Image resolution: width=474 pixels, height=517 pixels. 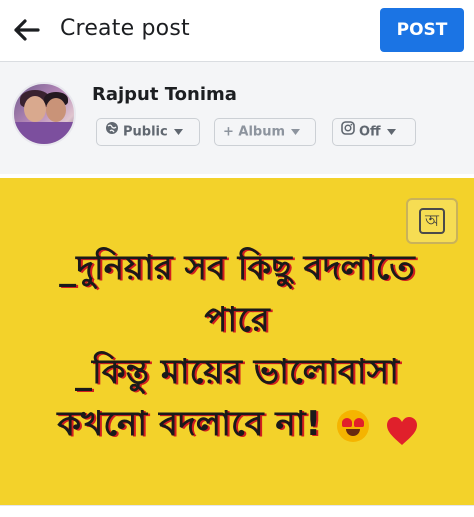 I want to click on arrow-left-icon, so click(x=27, y=30).